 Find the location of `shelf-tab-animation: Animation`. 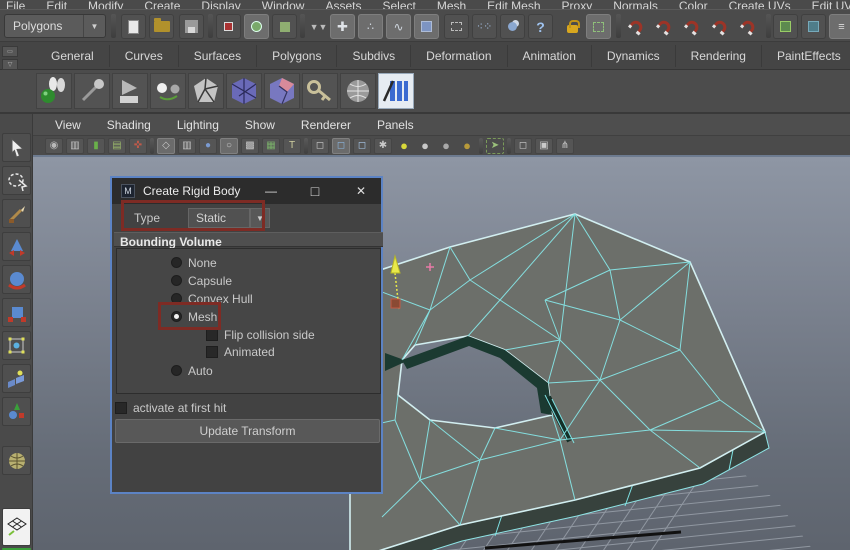

shelf-tab-animation: Animation is located at coordinates (550, 55).